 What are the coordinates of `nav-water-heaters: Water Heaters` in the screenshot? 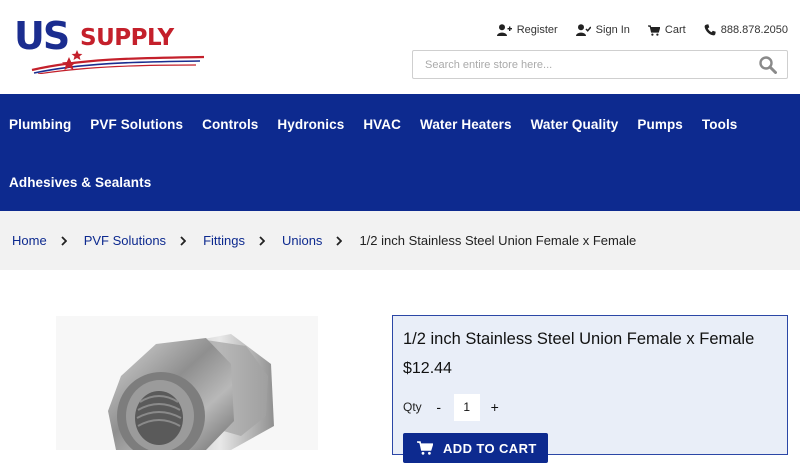 It's located at (466, 125).